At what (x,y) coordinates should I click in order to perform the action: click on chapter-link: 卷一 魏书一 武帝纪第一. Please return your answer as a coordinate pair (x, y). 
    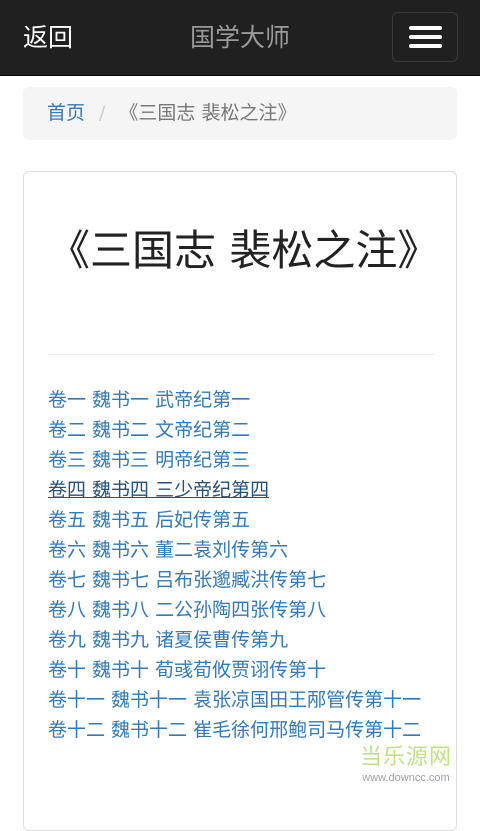
    Looking at the image, I should click on (149, 400).